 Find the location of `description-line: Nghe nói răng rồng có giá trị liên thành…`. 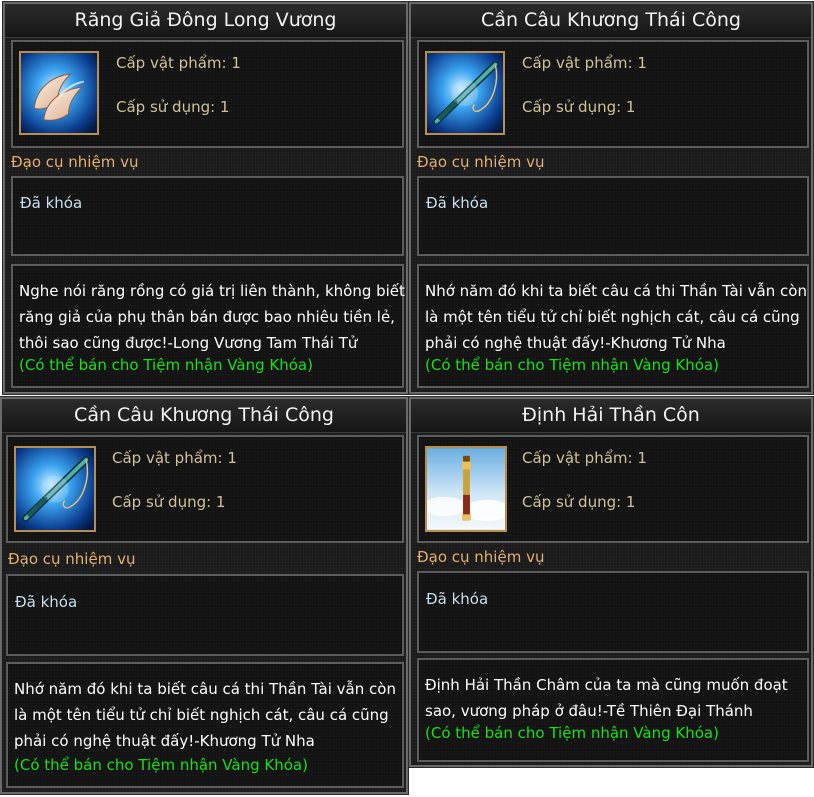

description-line: Nghe nói răng rồng có giá trị liên thành… is located at coordinates (212, 291).